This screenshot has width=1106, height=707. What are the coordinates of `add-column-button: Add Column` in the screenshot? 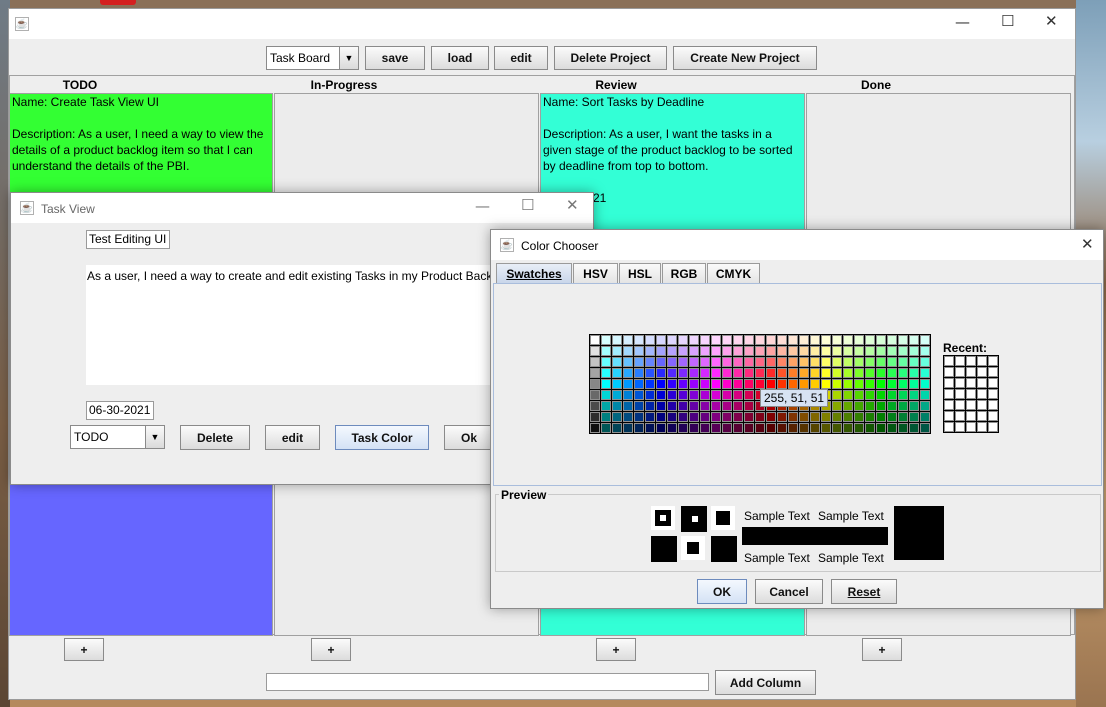 It's located at (765, 682).